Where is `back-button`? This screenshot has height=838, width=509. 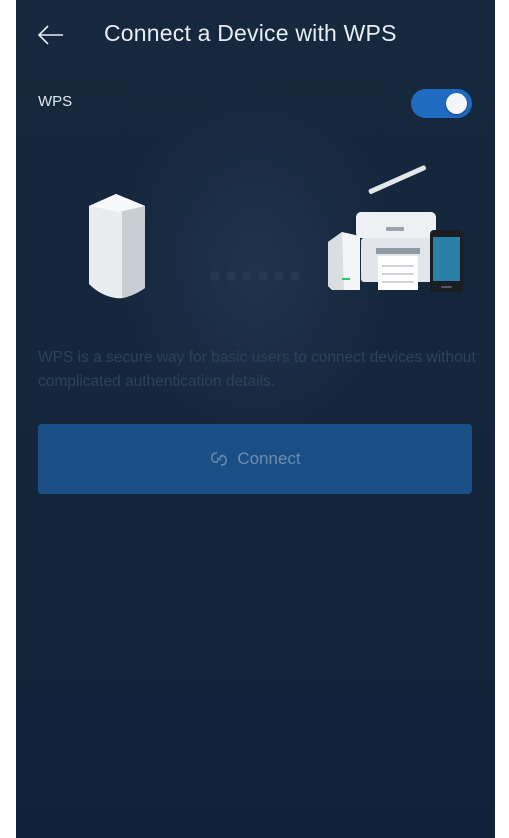
back-button is located at coordinates (51, 35).